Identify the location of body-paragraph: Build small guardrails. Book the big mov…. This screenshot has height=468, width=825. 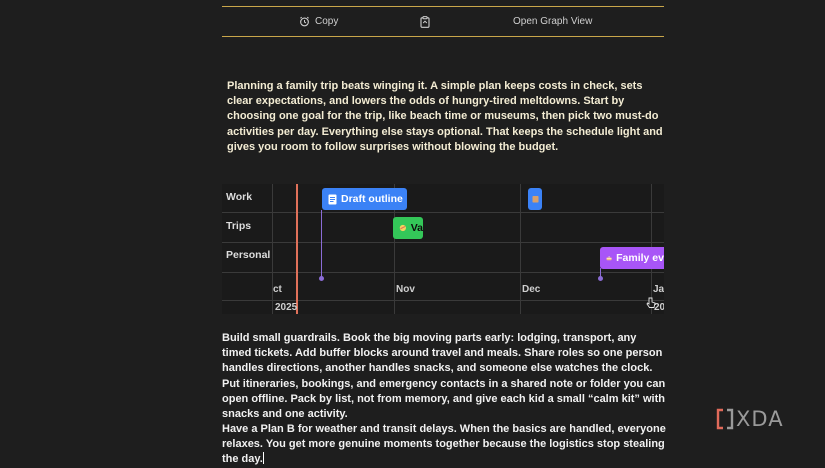
(444, 376).